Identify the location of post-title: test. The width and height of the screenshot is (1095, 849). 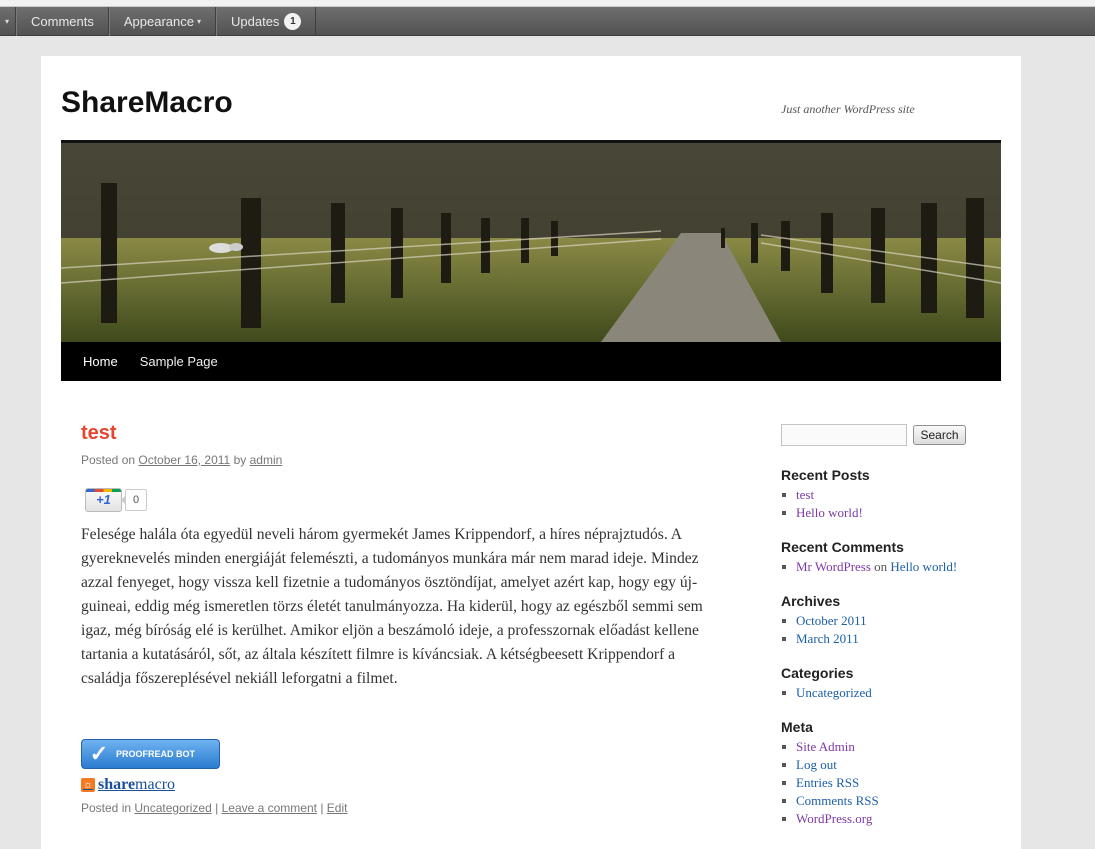
(99, 433).